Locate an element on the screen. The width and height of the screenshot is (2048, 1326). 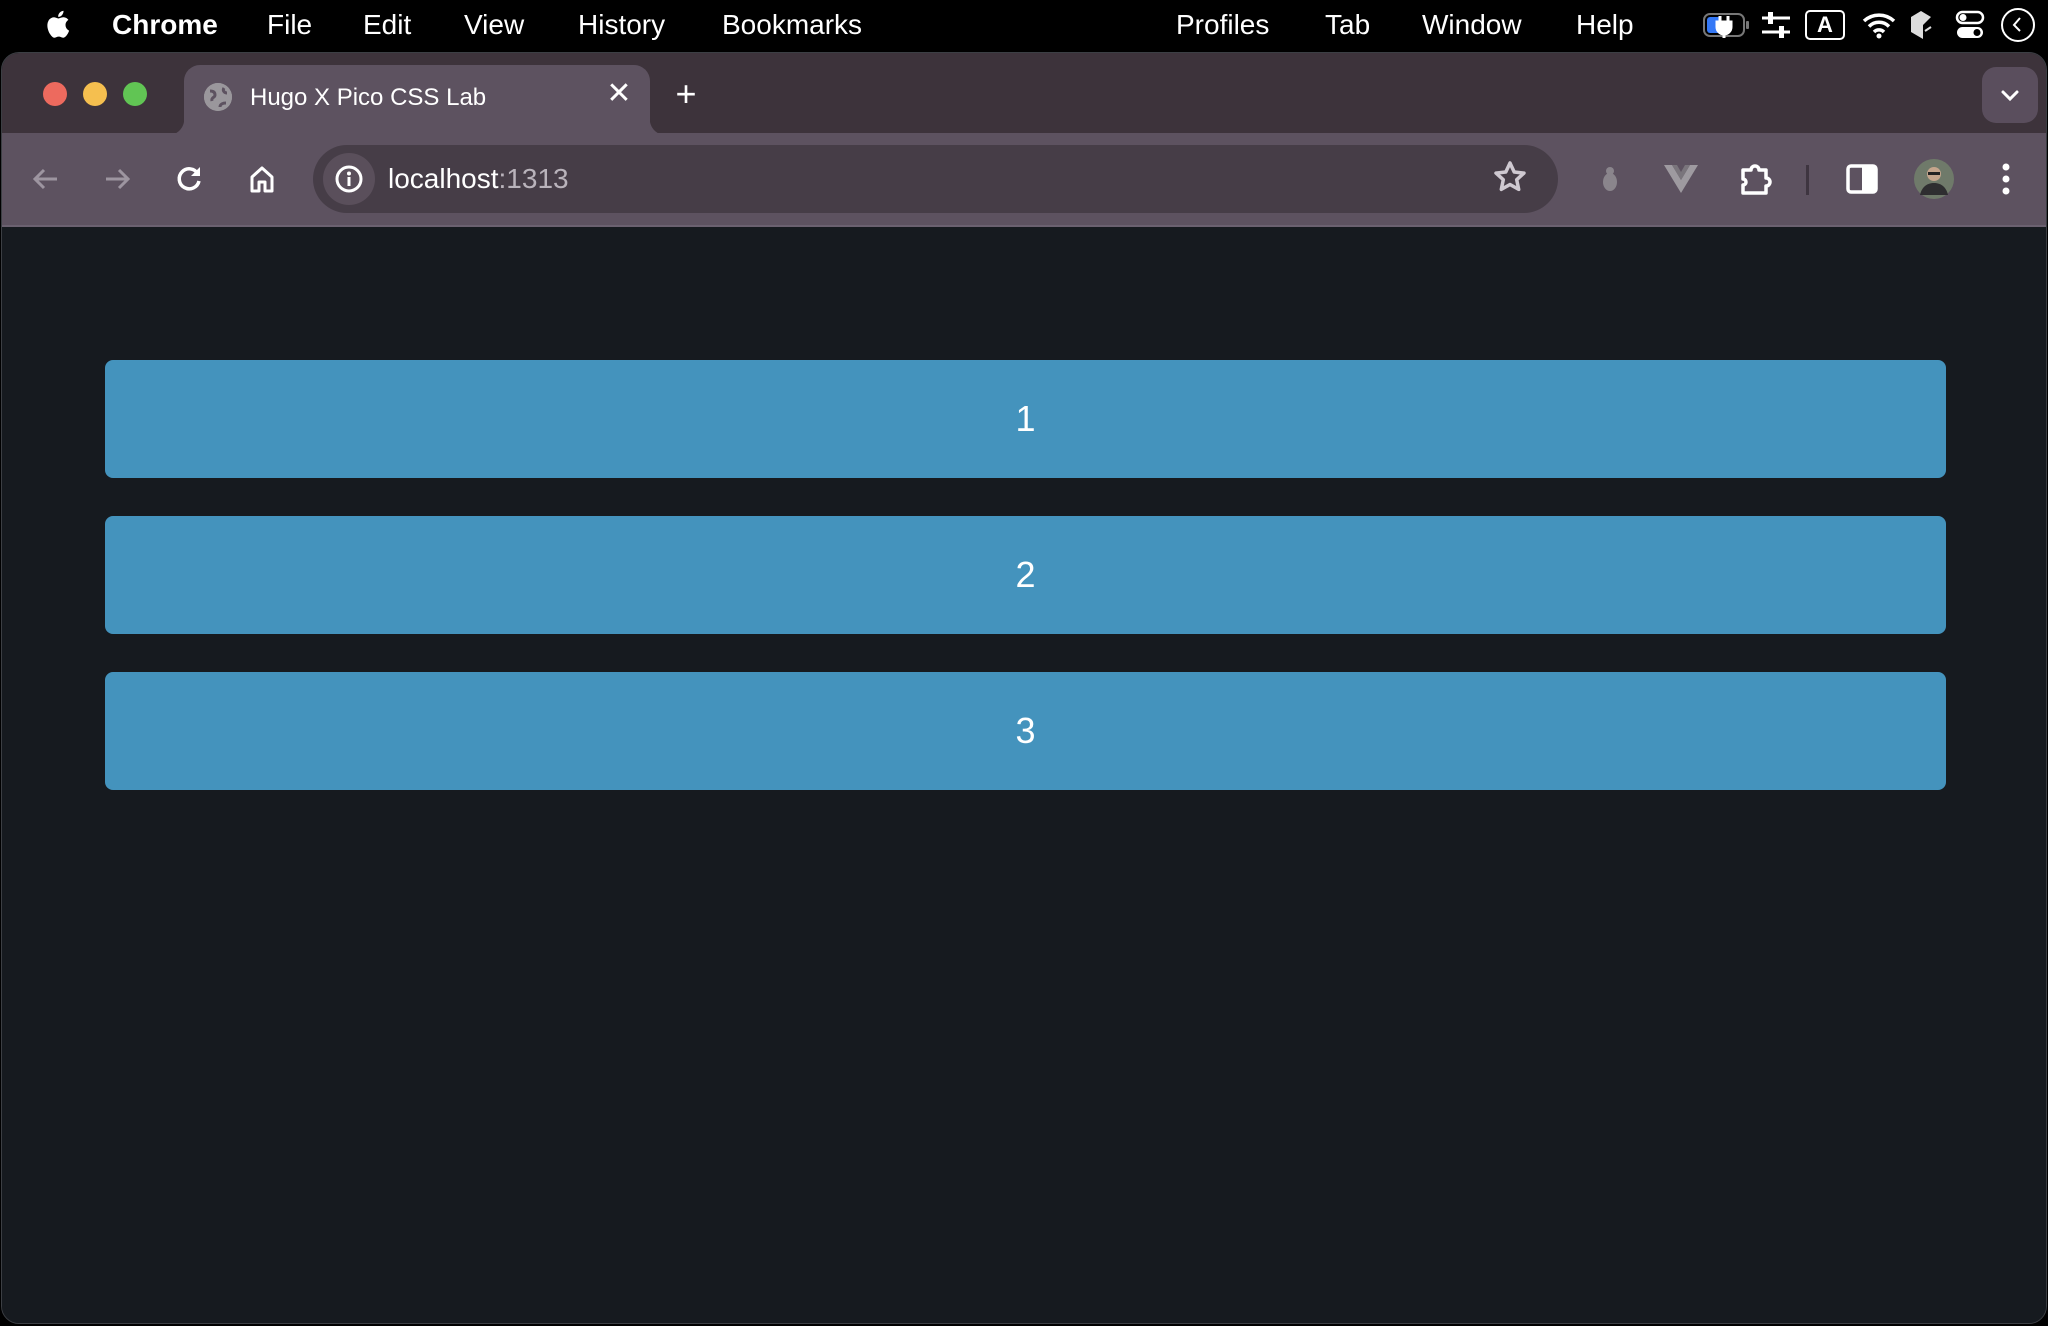
info-icon is located at coordinates (349, 179).